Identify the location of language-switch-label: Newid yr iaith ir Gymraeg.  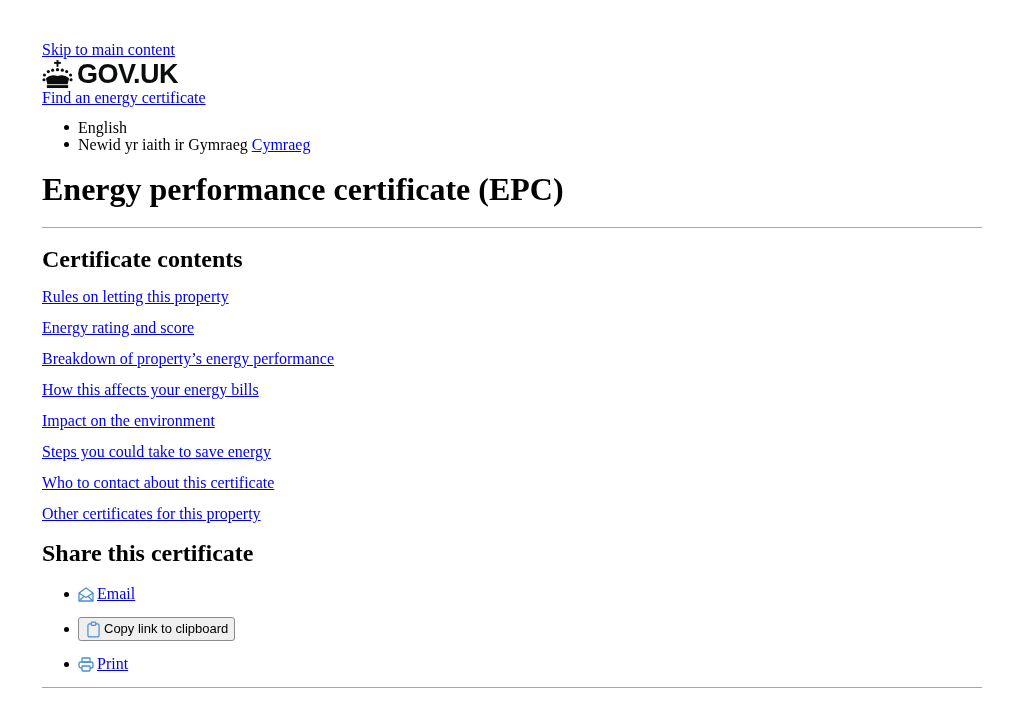
(163, 144).